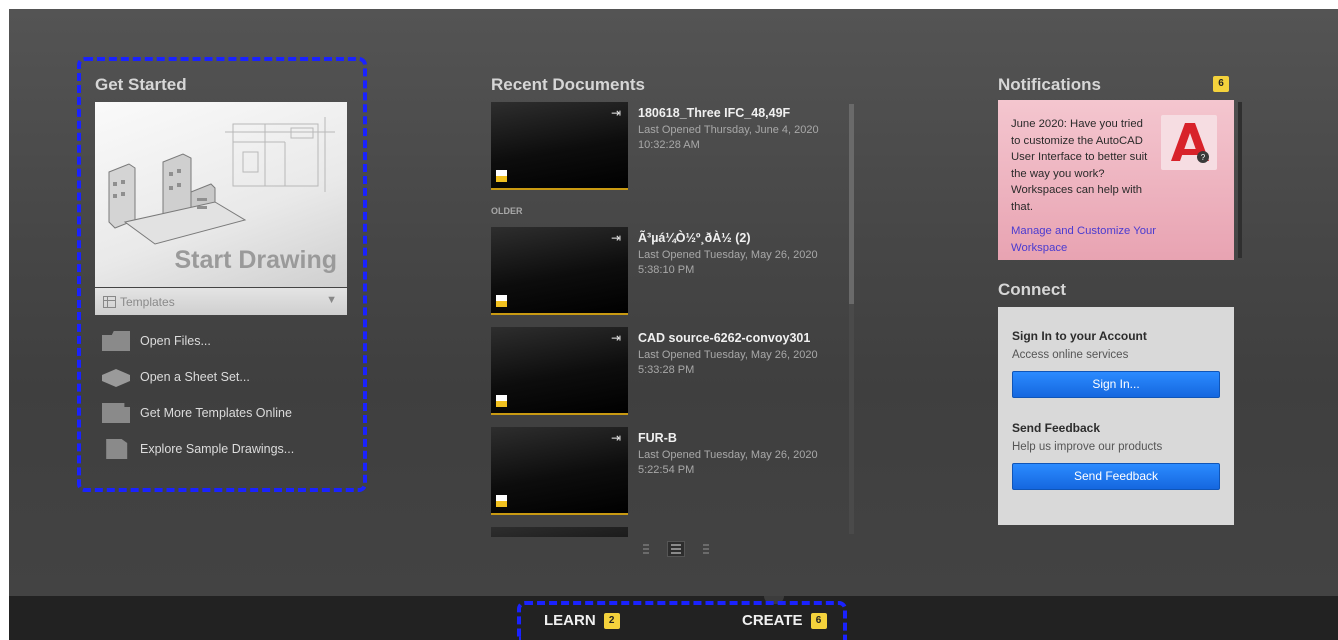 The image size is (1338, 640). I want to click on document-time: 5:33:28 PM, so click(666, 370).